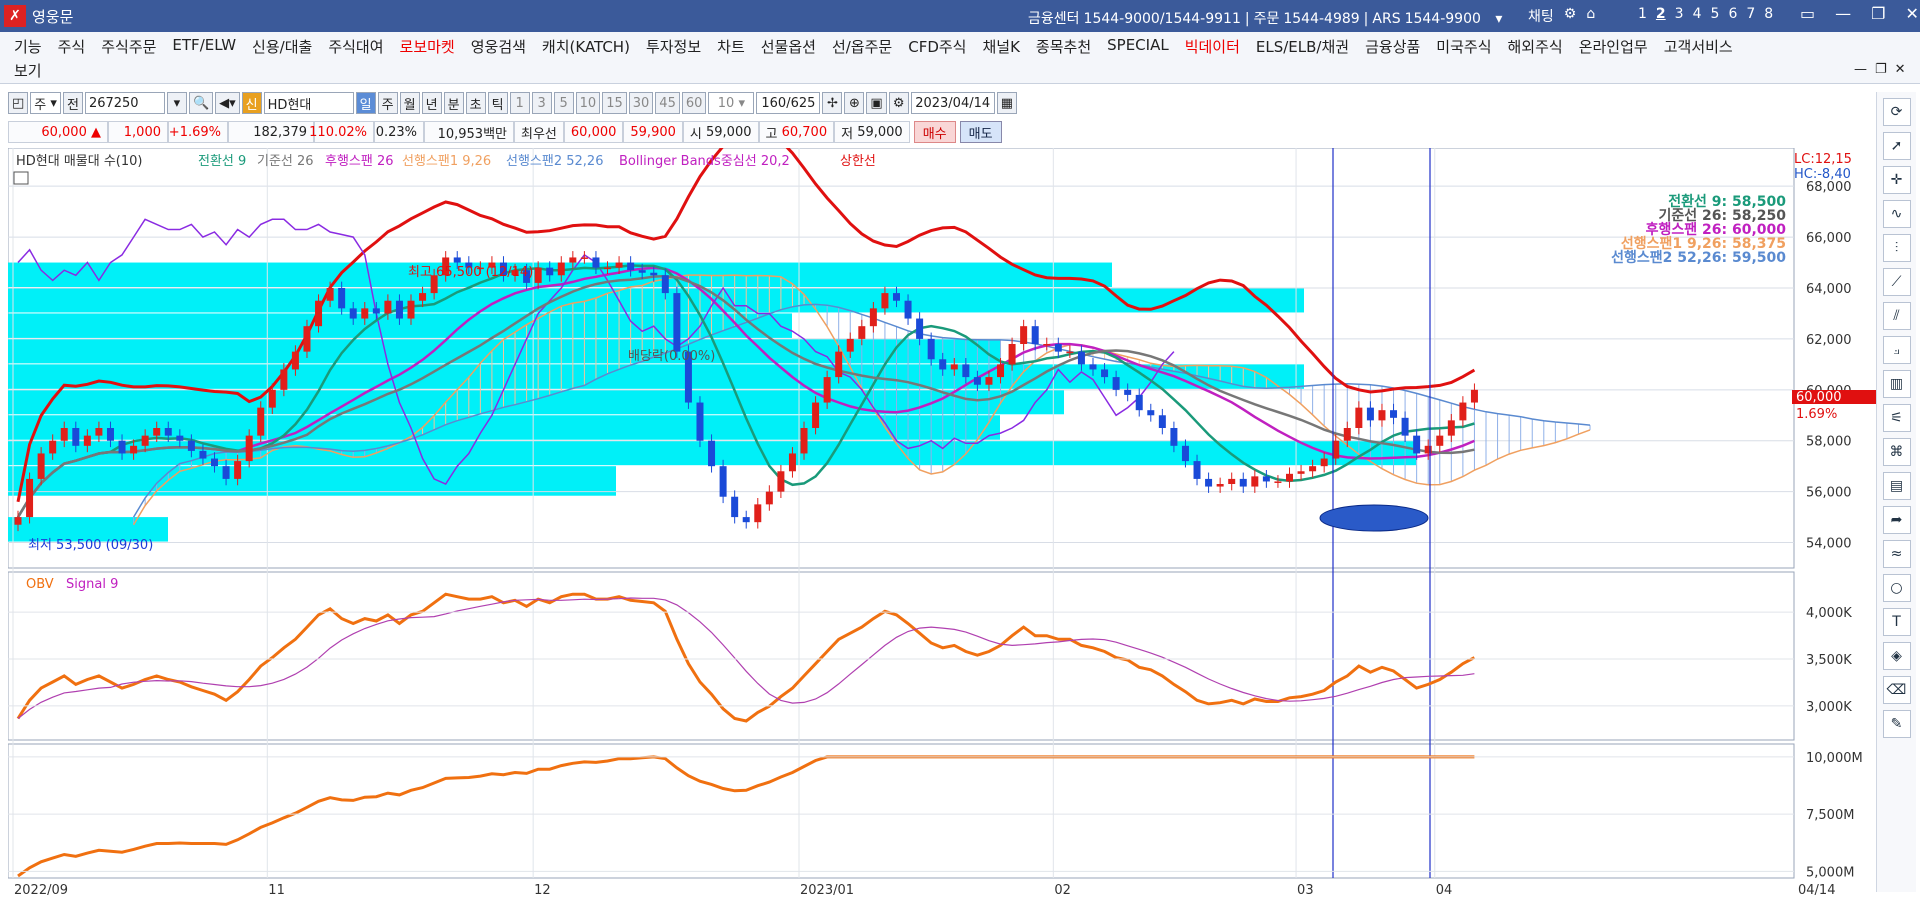 Image resolution: width=1920 pixels, height=904 pixels. I want to click on hc-label: HC:-8,40, so click(1822, 174).